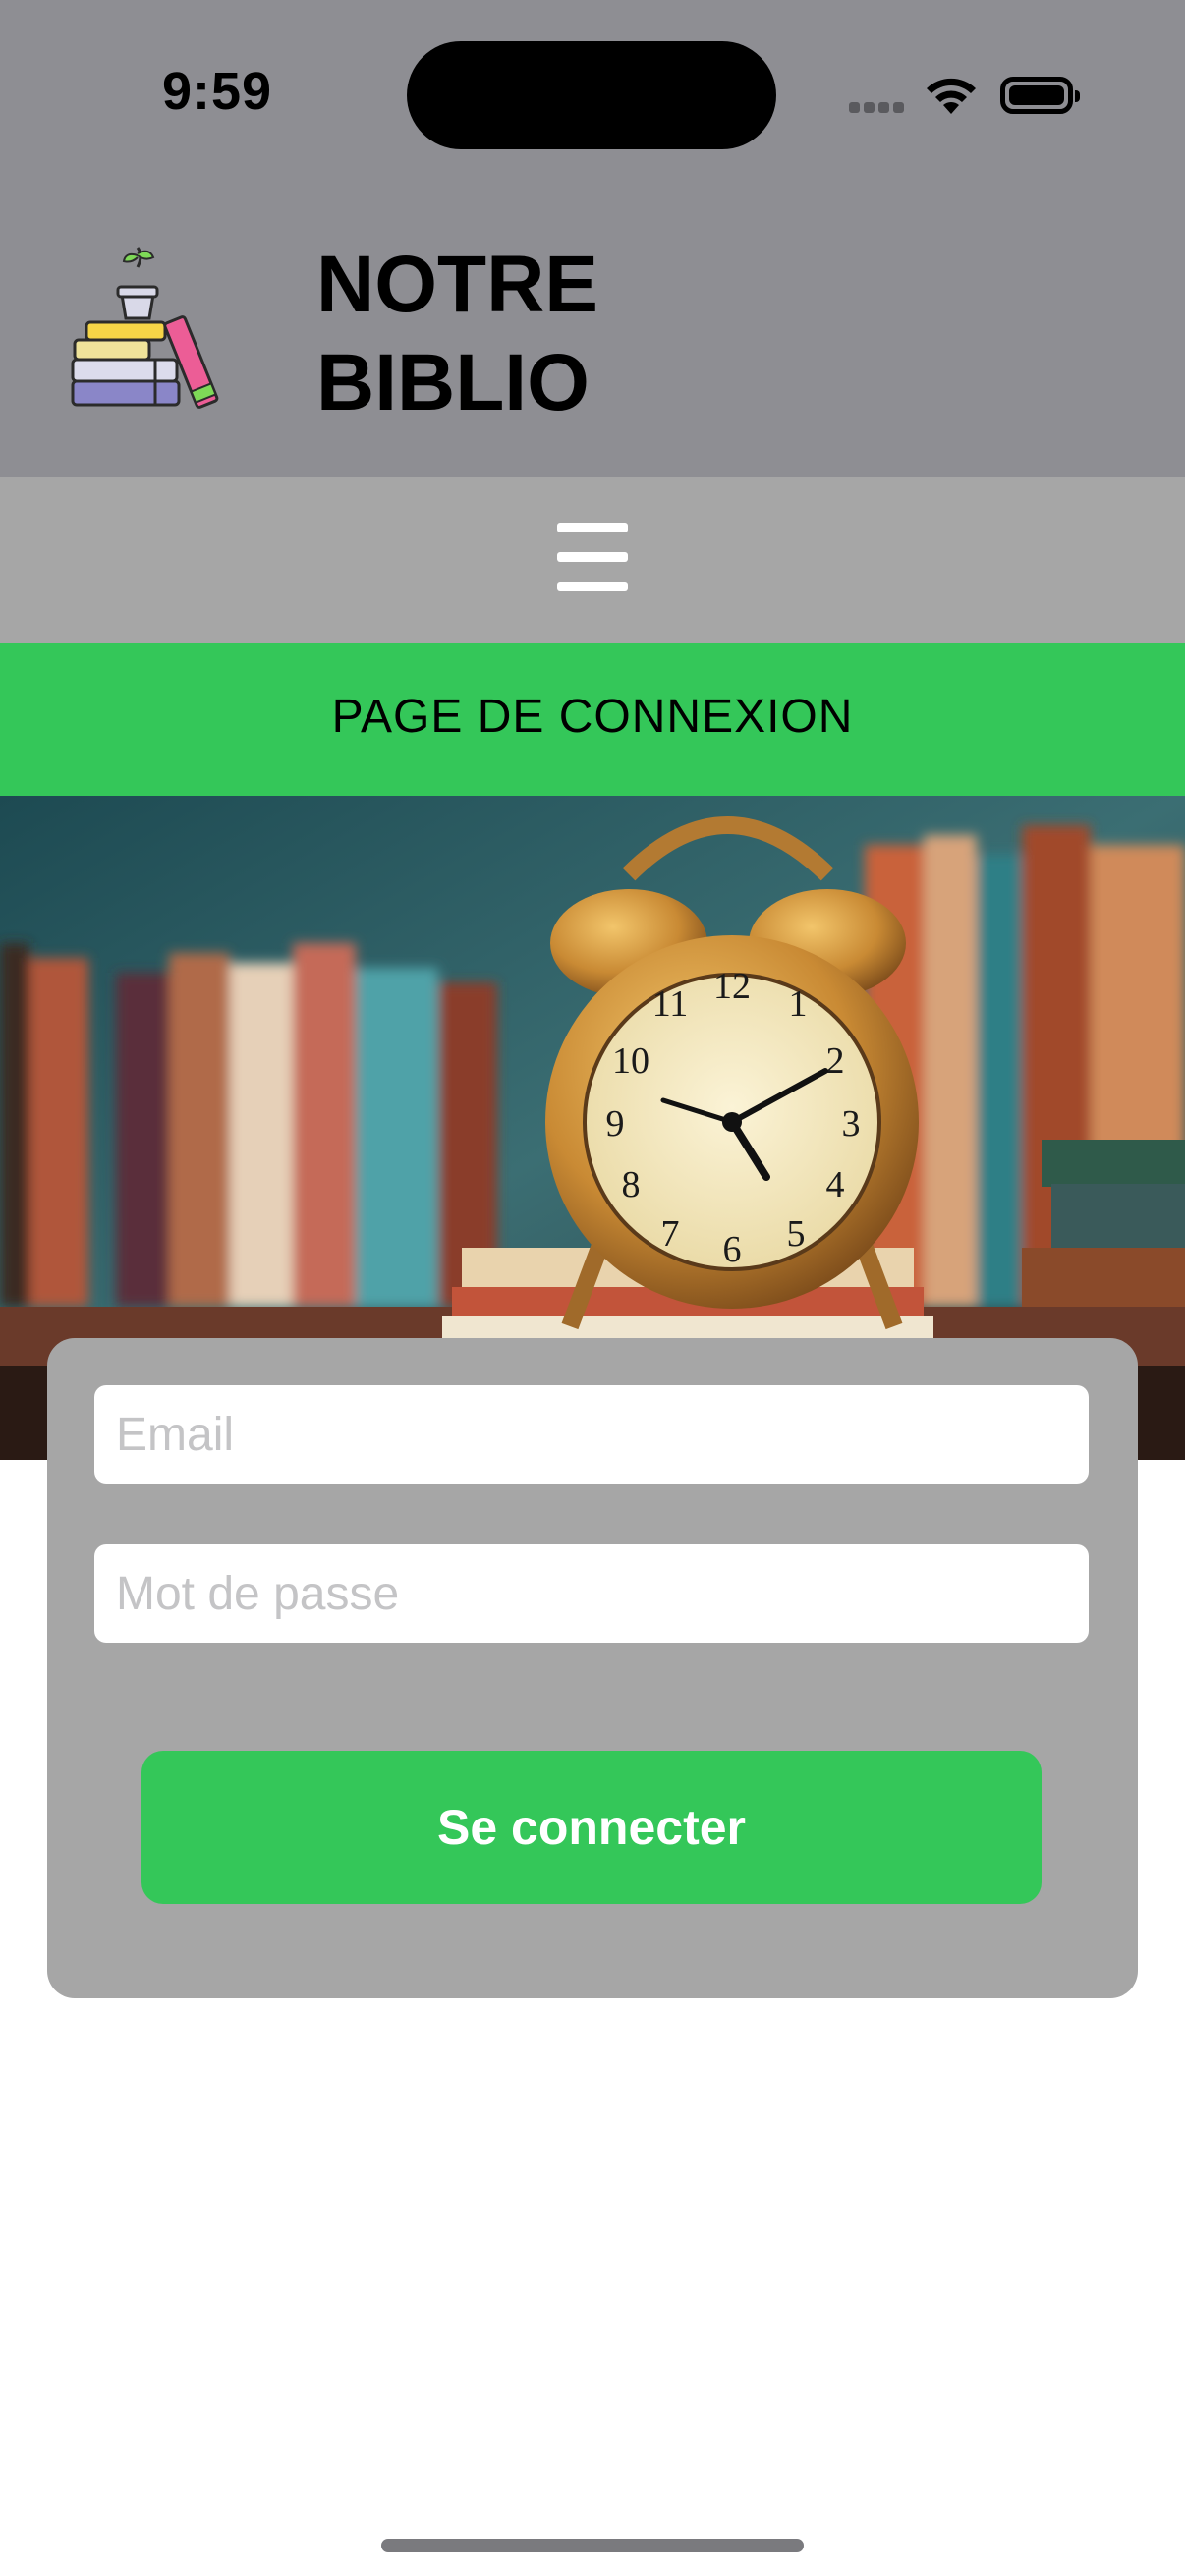  What do you see at coordinates (592, 1827) in the screenshot?
I see `login-button: Se connecter` at bounding box center [592, 1827].